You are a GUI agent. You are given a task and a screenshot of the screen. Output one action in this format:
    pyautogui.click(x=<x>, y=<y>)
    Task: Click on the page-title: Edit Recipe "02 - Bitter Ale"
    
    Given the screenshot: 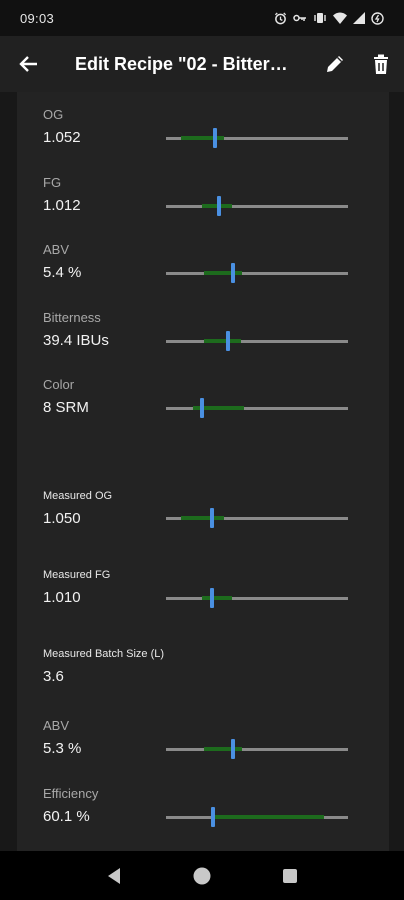 What is the action you would take?
    pyautogui.click(x=182, y=63)
    